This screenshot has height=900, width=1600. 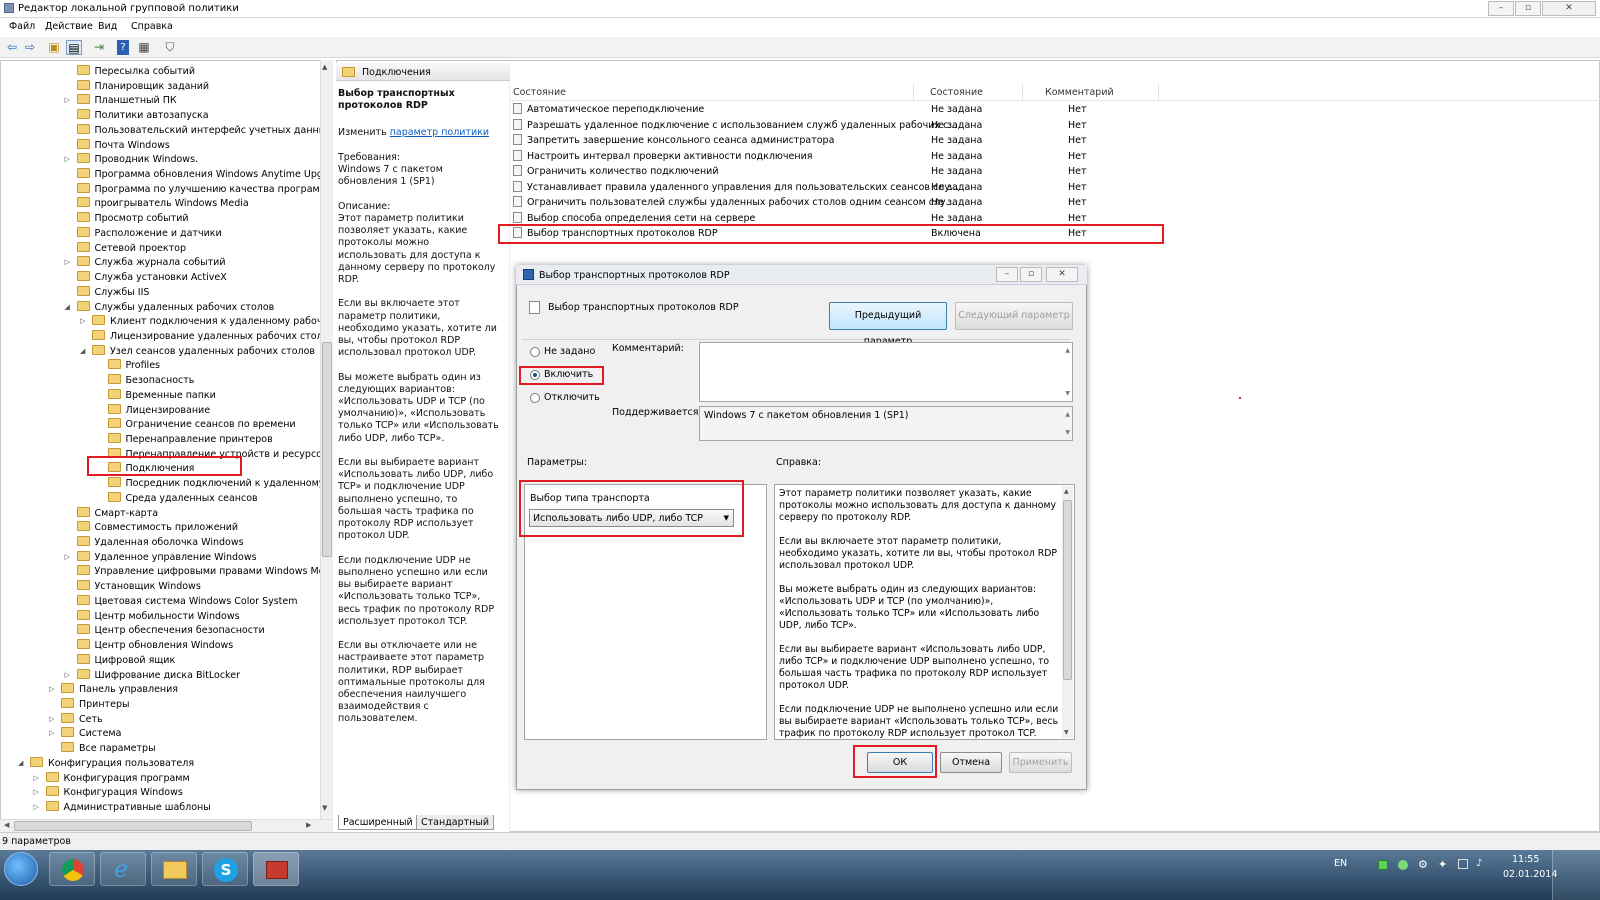 What do you see at coordinates (1040, 762) in the screenshot?
I see `apply-button: Применить` at bounding box center [1040, 762].